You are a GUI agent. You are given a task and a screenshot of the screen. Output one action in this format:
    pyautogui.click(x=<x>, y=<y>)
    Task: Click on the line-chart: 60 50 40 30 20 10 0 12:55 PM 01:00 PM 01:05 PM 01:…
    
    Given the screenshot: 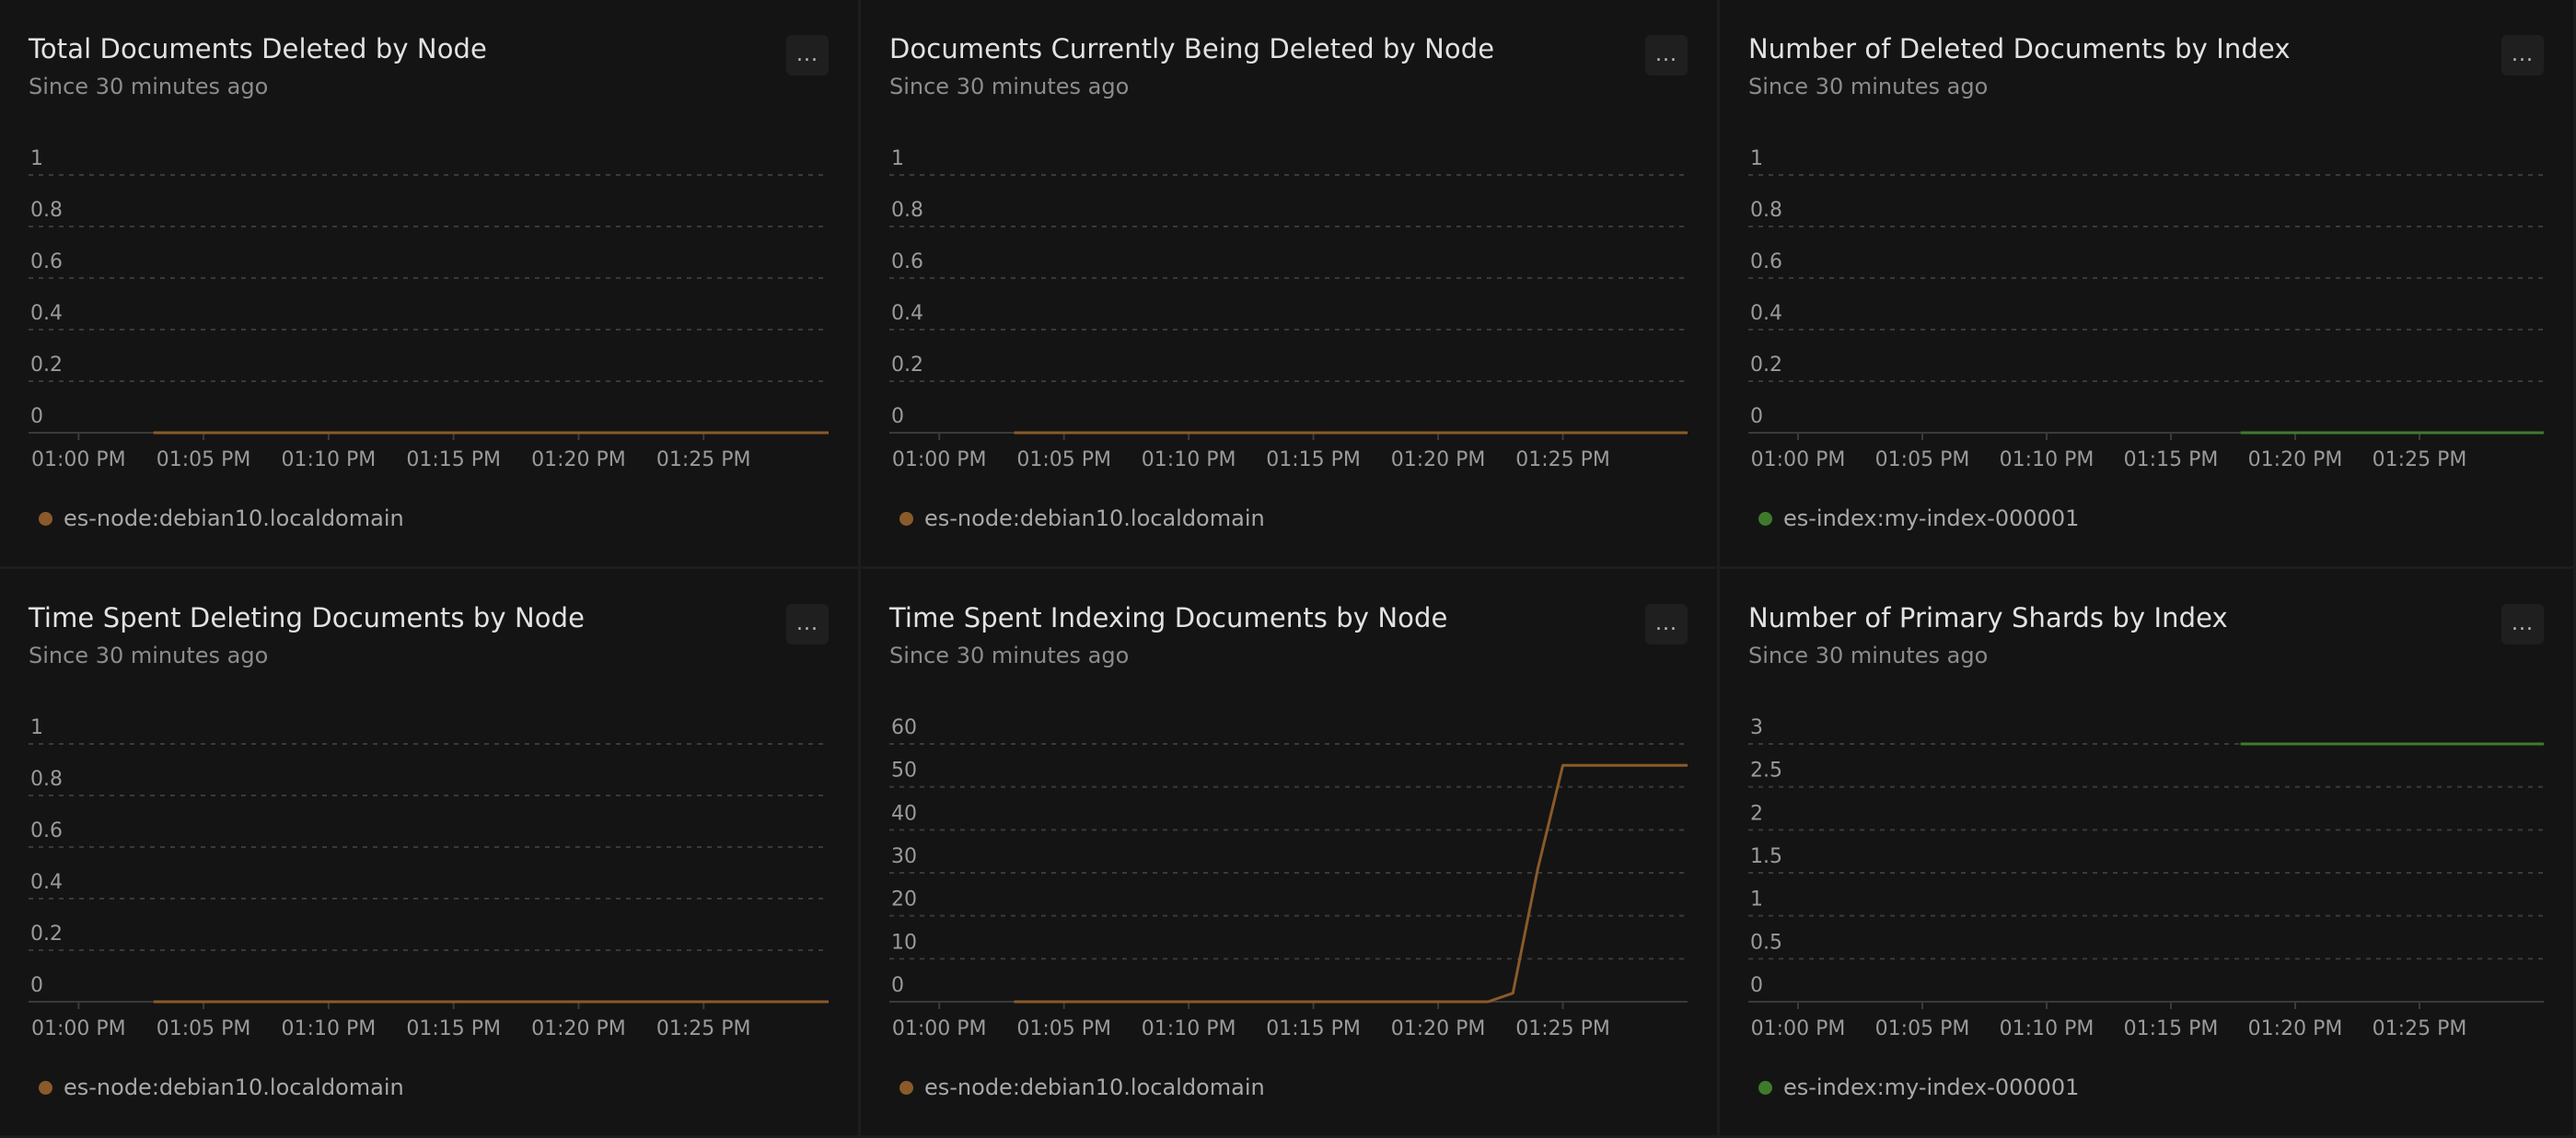 What is the action you would take?
    pyautogui.click(x=1274, y=878)
    